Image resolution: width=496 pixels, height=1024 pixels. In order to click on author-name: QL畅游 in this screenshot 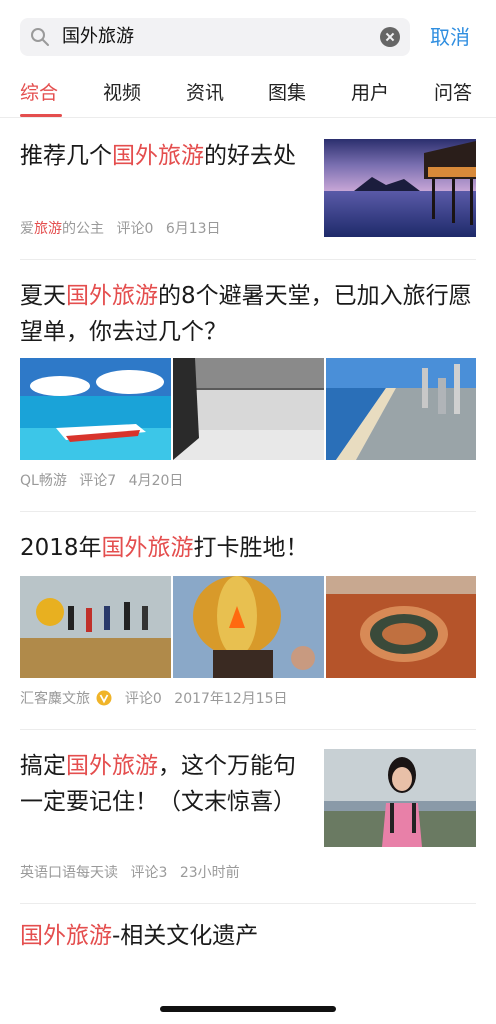, I will do `click(43, 481)`.